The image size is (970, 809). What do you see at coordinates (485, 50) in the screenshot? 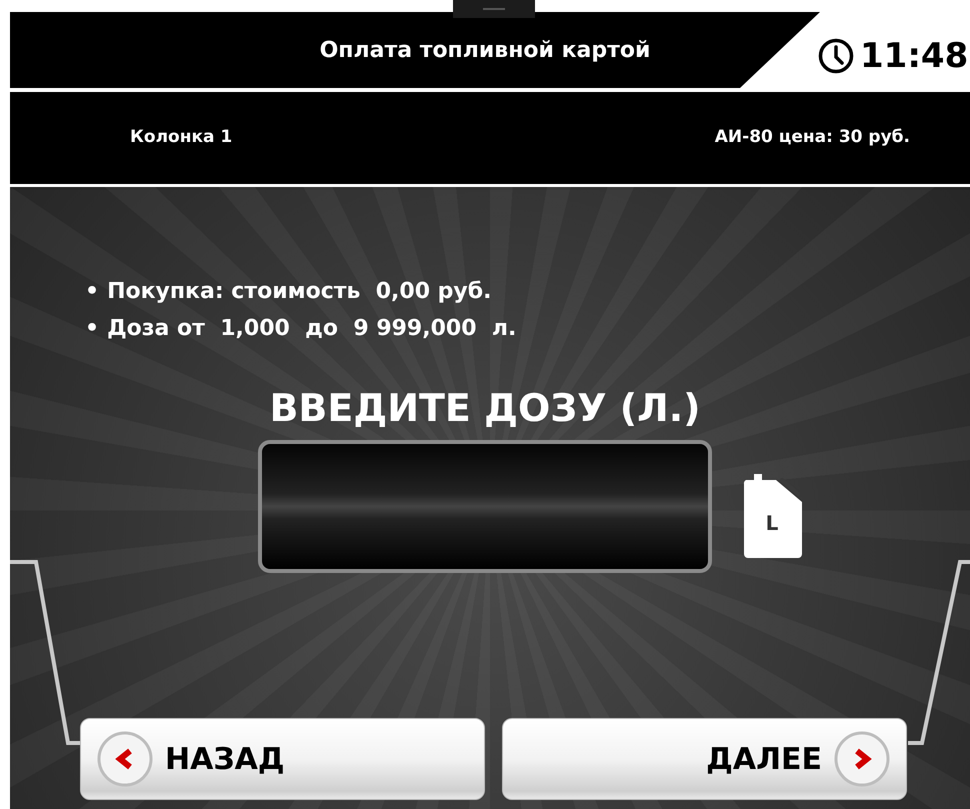
I see `screen-title: Оплата топливной картой` at bounding box center [485, 50].